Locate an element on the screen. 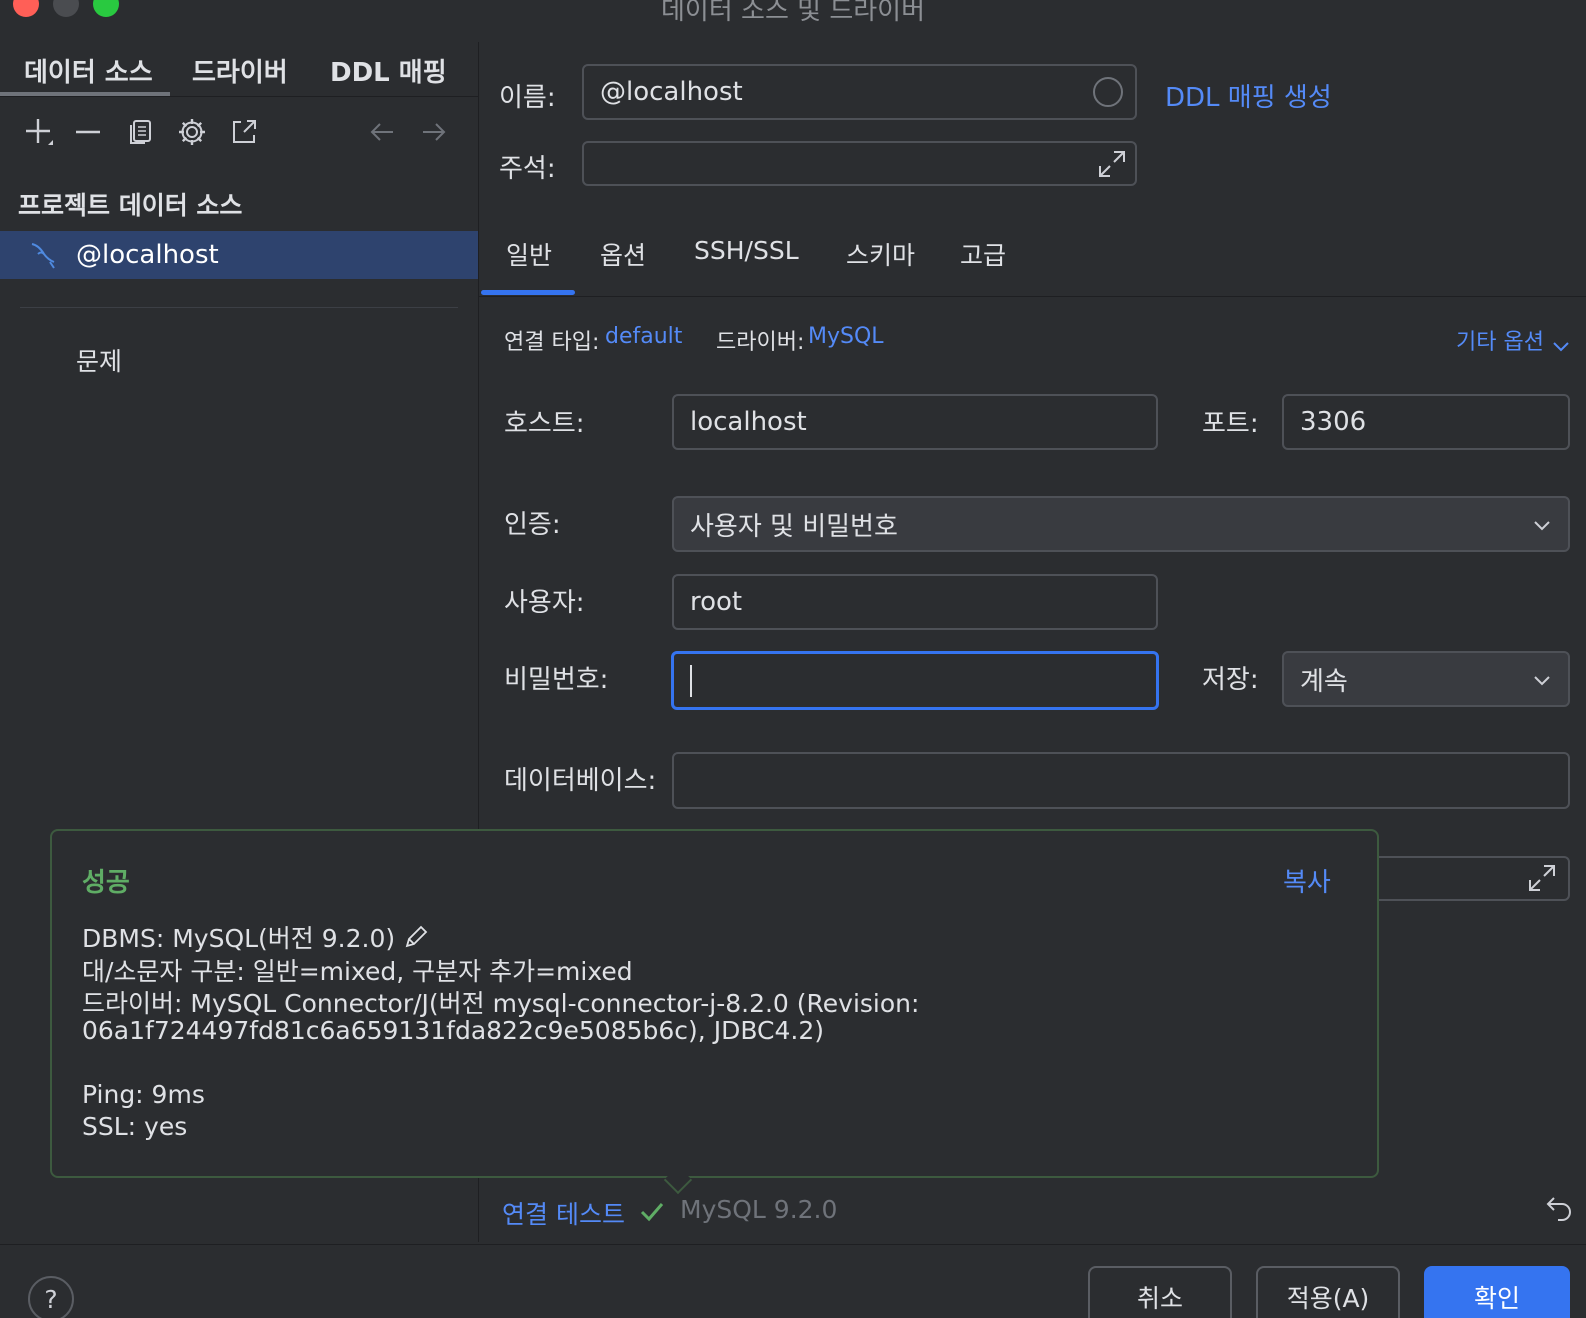 The width and height of the screenshot is (1586, 1318). text-cursor is located at coordinates (691, 680).